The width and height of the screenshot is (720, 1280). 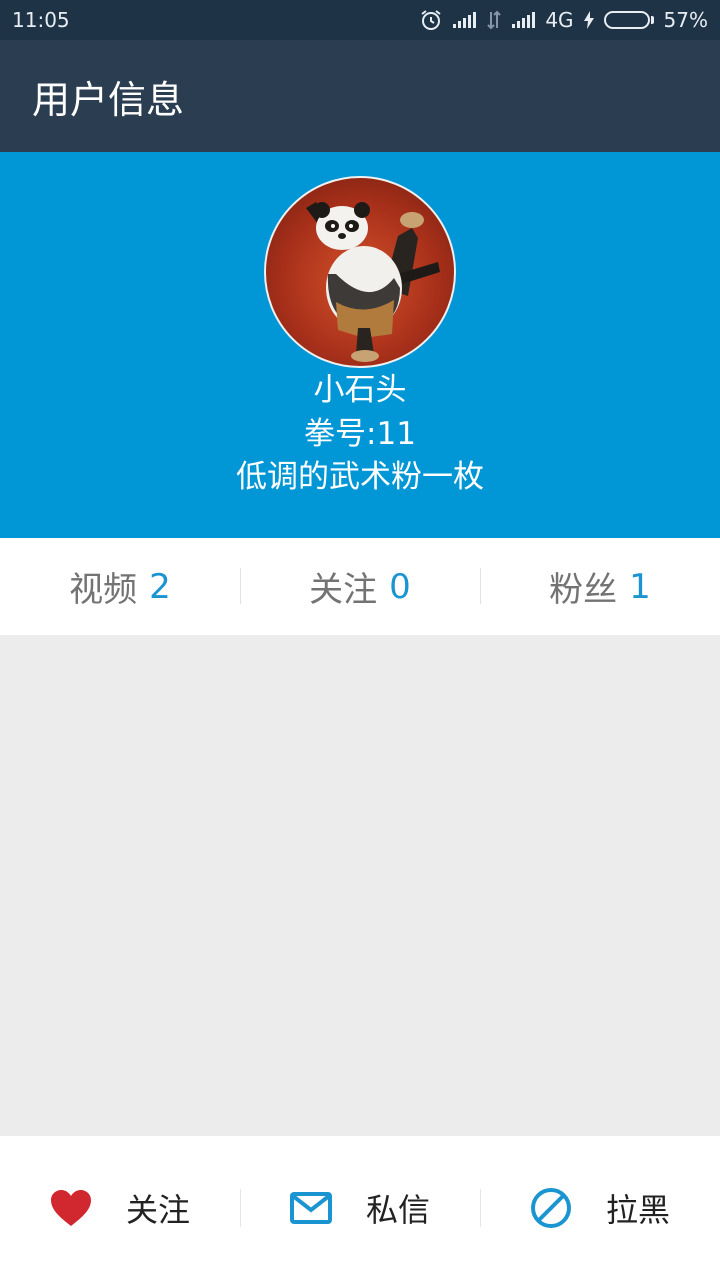 I want to click on block-label: 拉黑, so click(x=637, y=1210).